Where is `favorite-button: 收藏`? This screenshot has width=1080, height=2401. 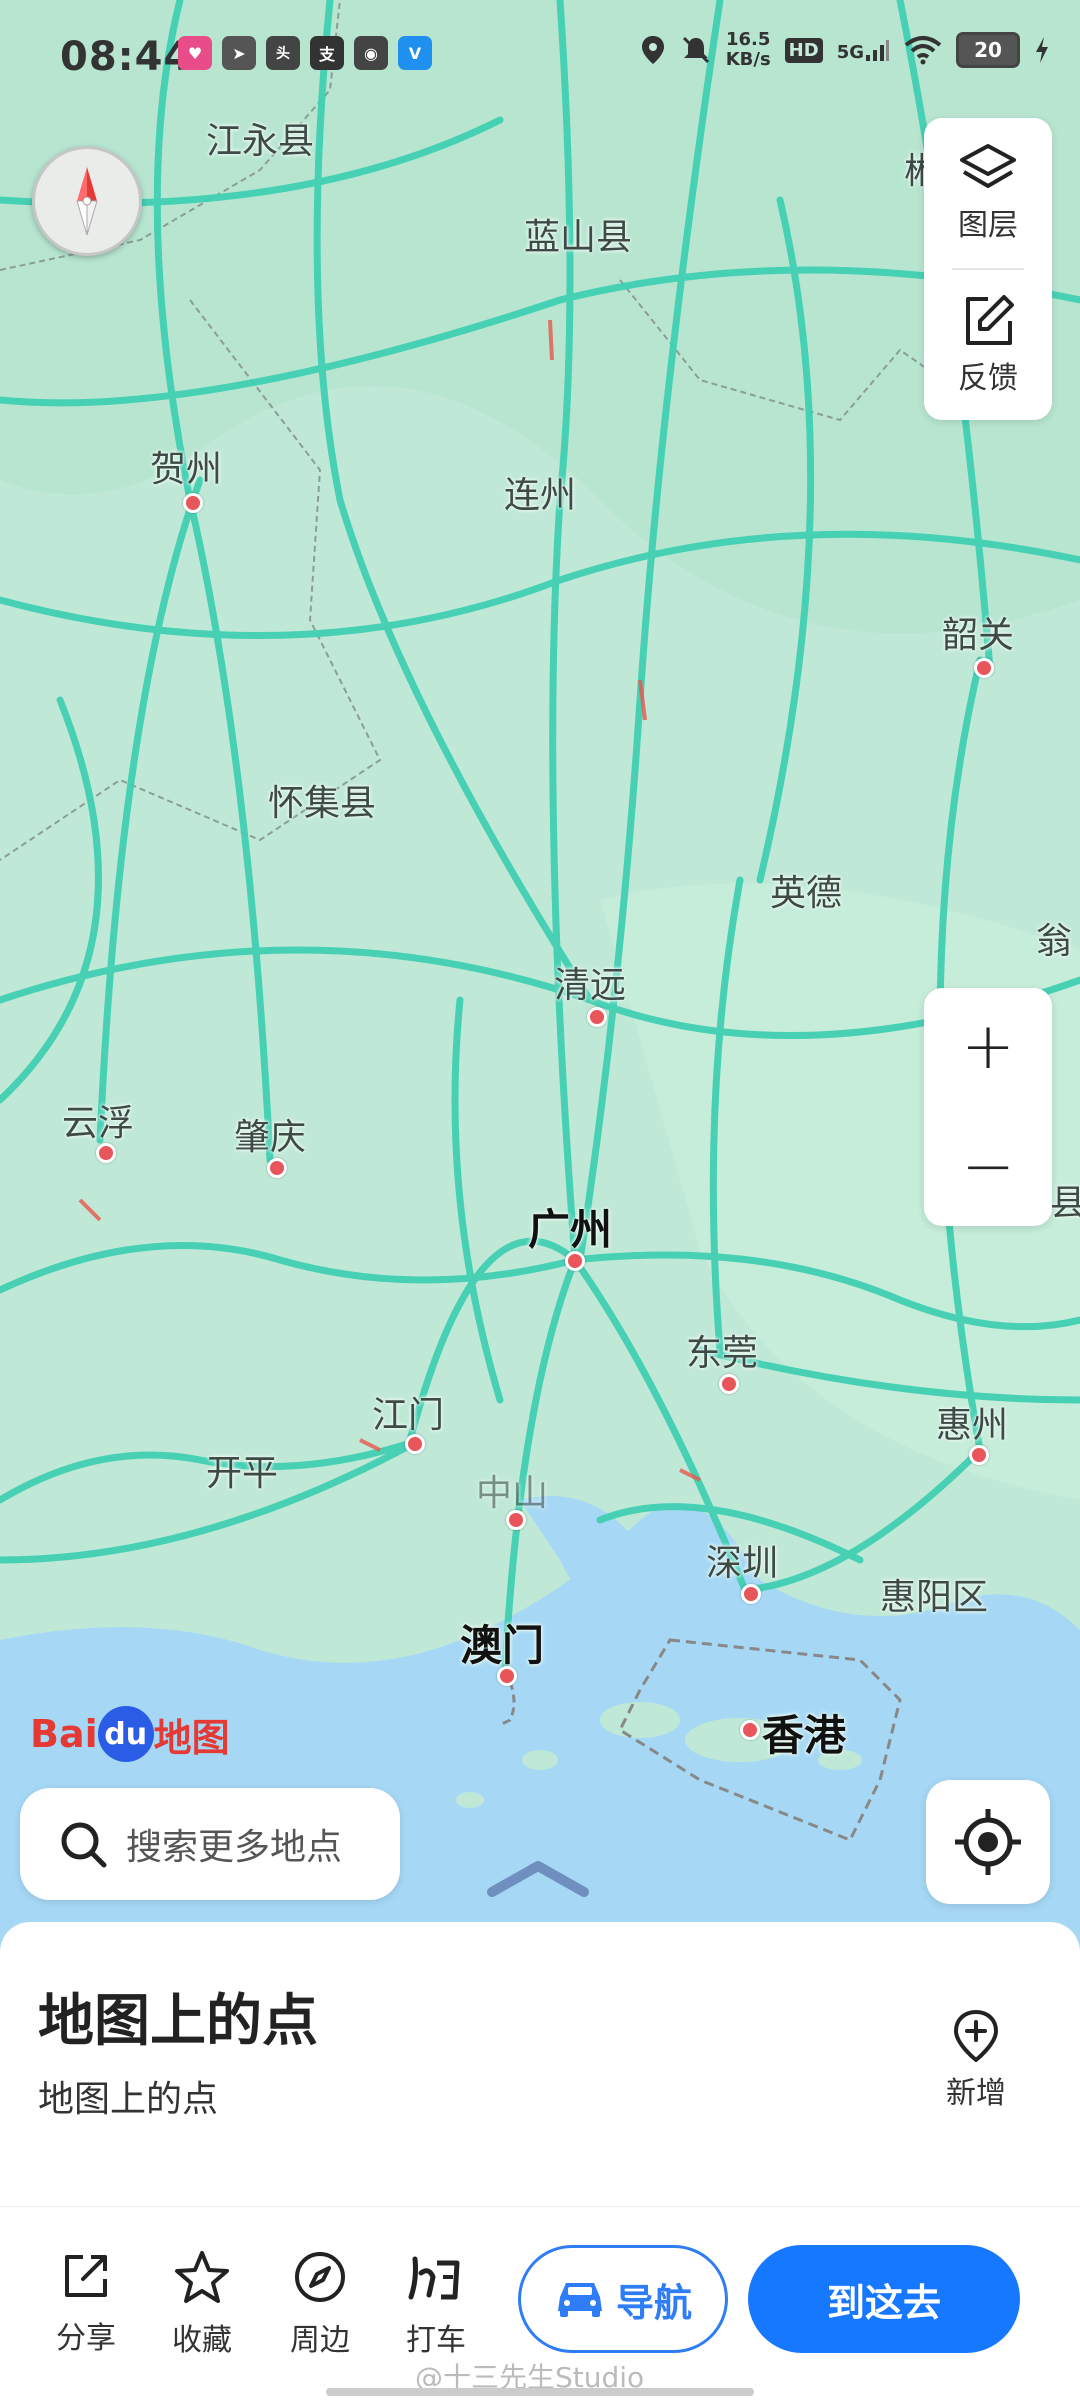 favorite-button: 收藏 is located at coordinates (202, 2304).